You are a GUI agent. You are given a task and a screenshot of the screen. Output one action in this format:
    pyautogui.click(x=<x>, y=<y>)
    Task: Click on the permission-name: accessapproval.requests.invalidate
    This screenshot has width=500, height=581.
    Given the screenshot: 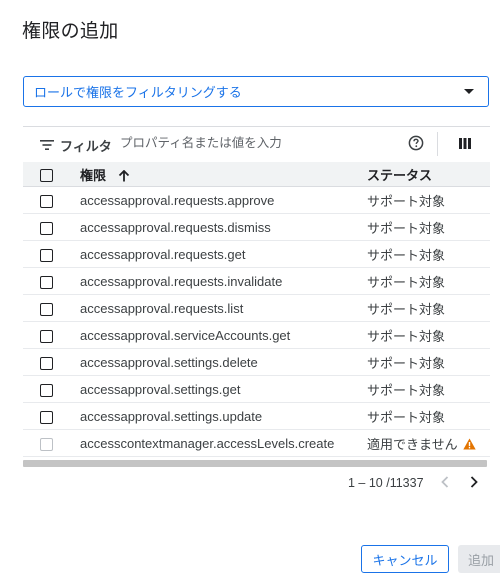 What is the action you would take?
    pyautogui.click(x=223, y=281)
    